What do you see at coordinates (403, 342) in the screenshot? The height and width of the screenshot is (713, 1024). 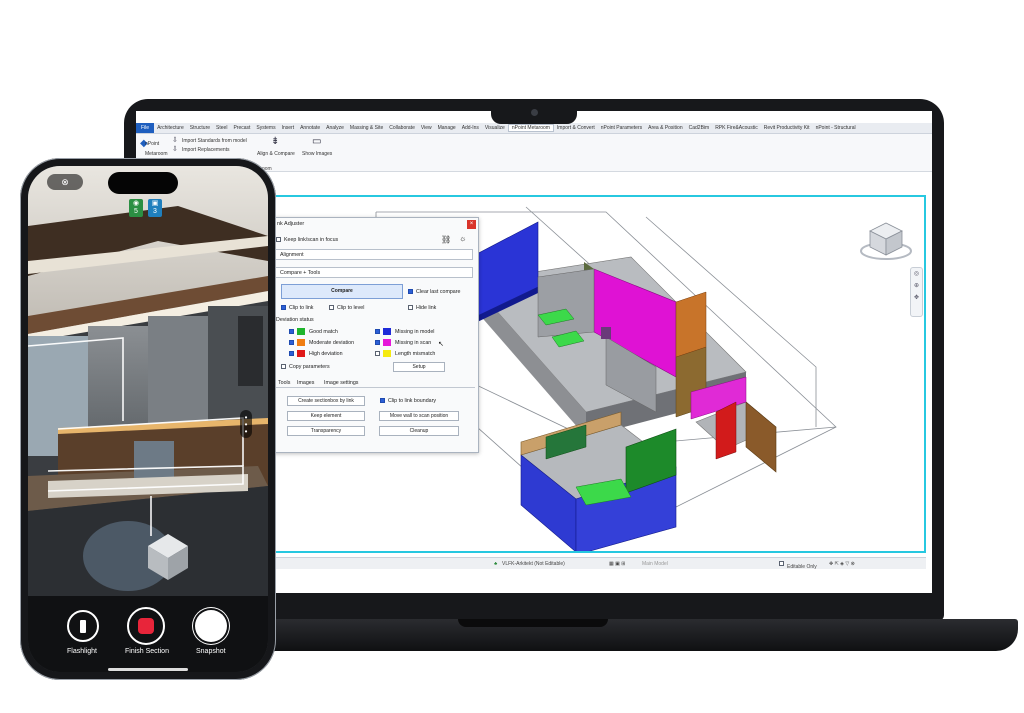 I see `missing-scan-row: Missing in scan` at bounding box center [403, 342].